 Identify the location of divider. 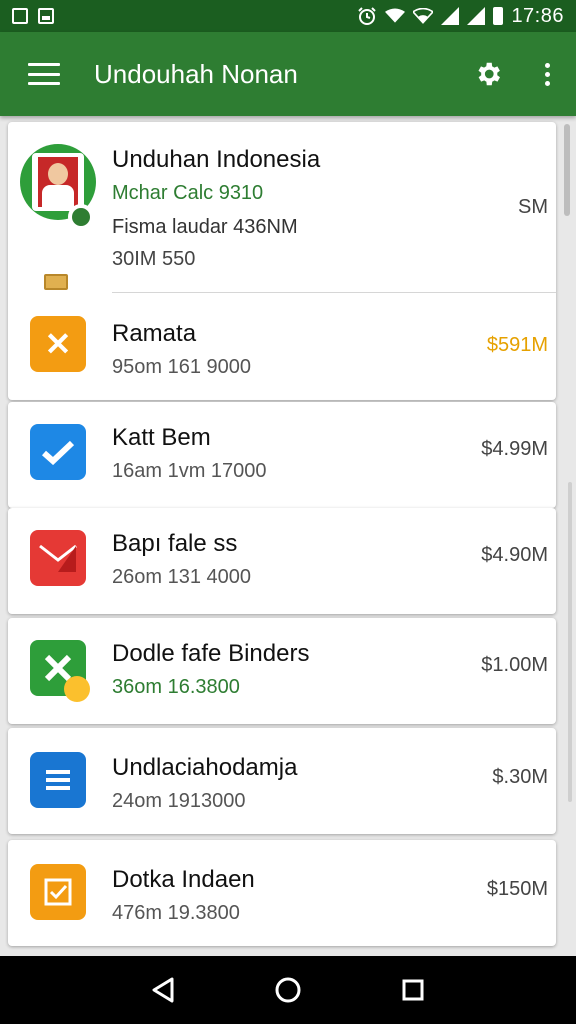
(334, 292).